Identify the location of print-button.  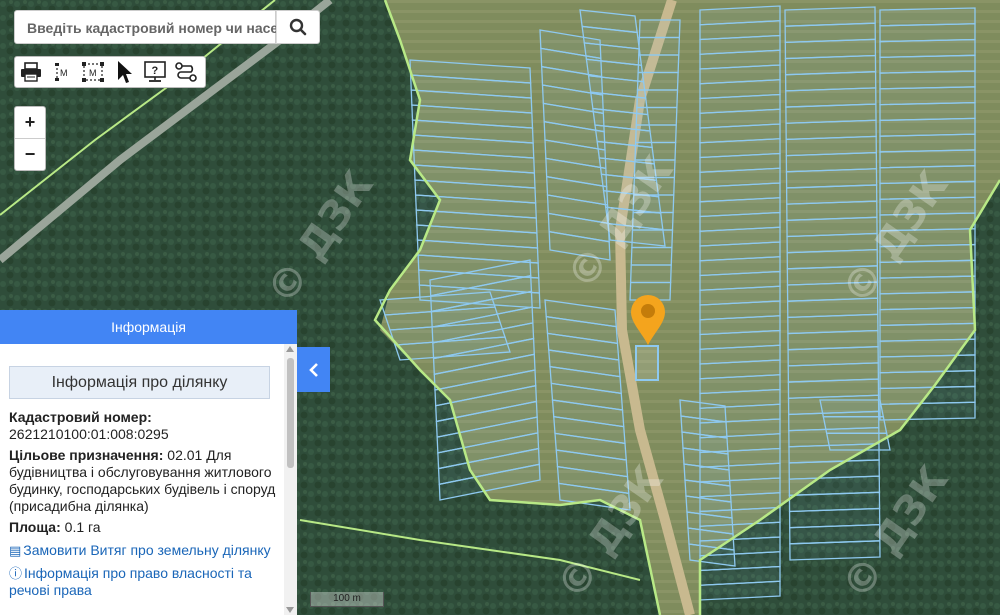
(30, 72).